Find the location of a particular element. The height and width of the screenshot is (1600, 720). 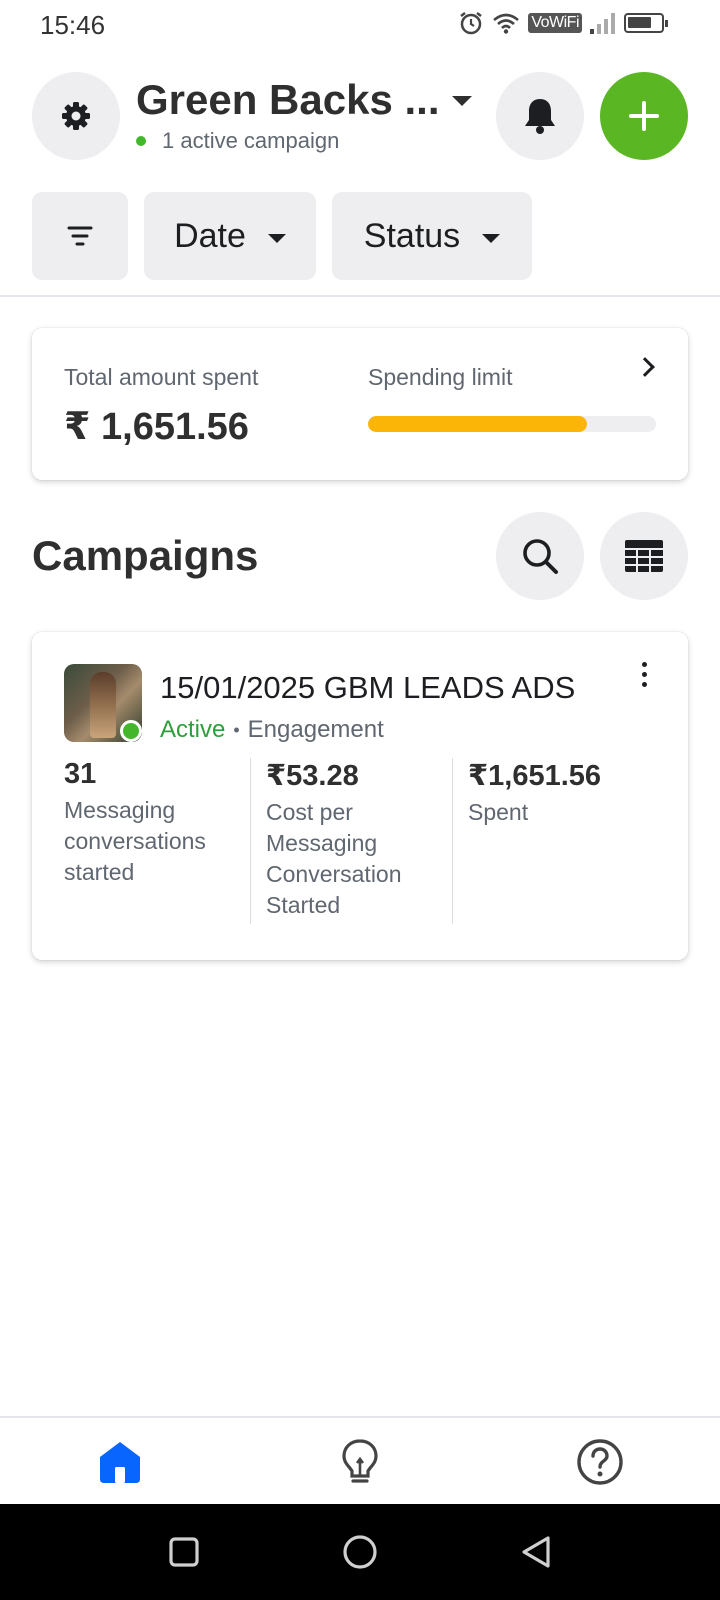

thumbnail-figure is located at coordinates (103, 705).